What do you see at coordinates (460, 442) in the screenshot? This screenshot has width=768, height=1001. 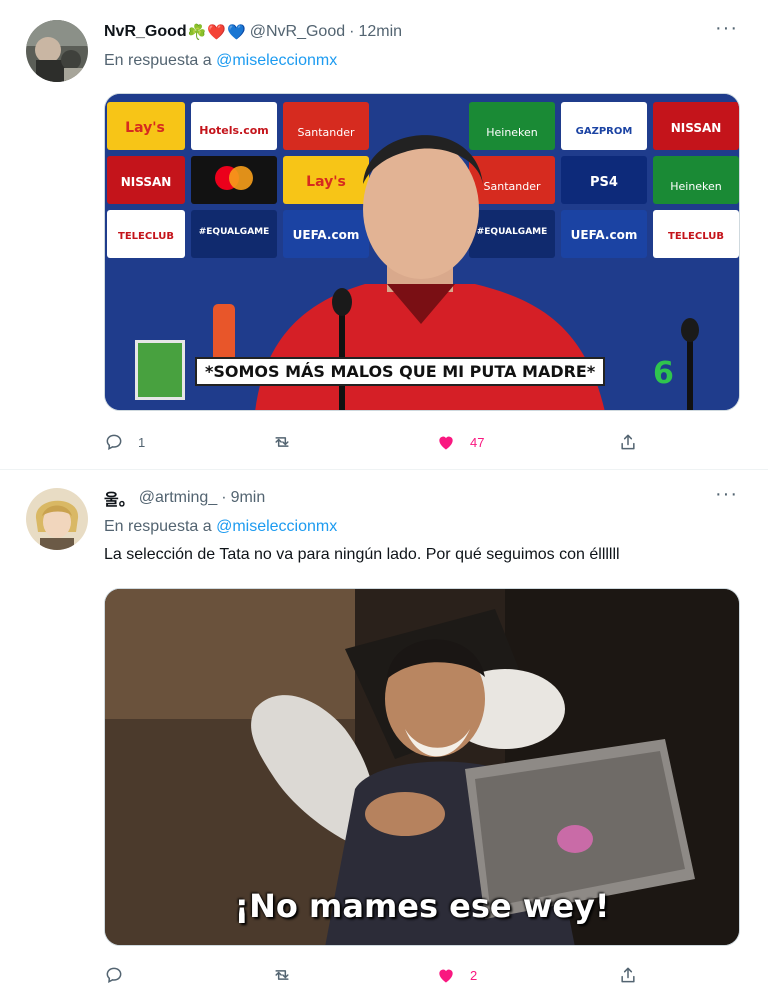 I see `like-button: 47` at bounding box center [460, 442].